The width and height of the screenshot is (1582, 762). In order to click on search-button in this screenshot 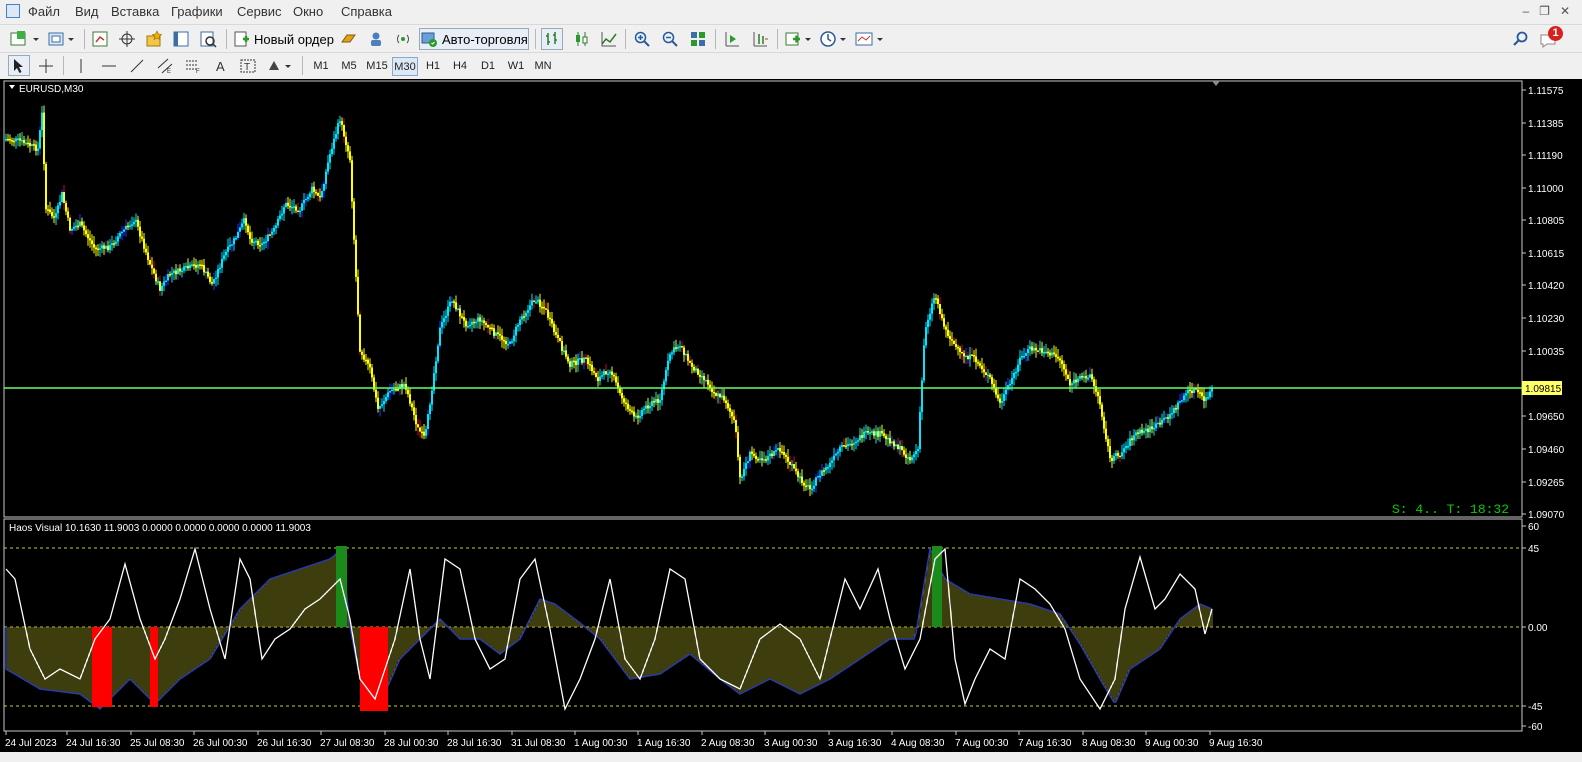, I will do `click(1521, 39)`.